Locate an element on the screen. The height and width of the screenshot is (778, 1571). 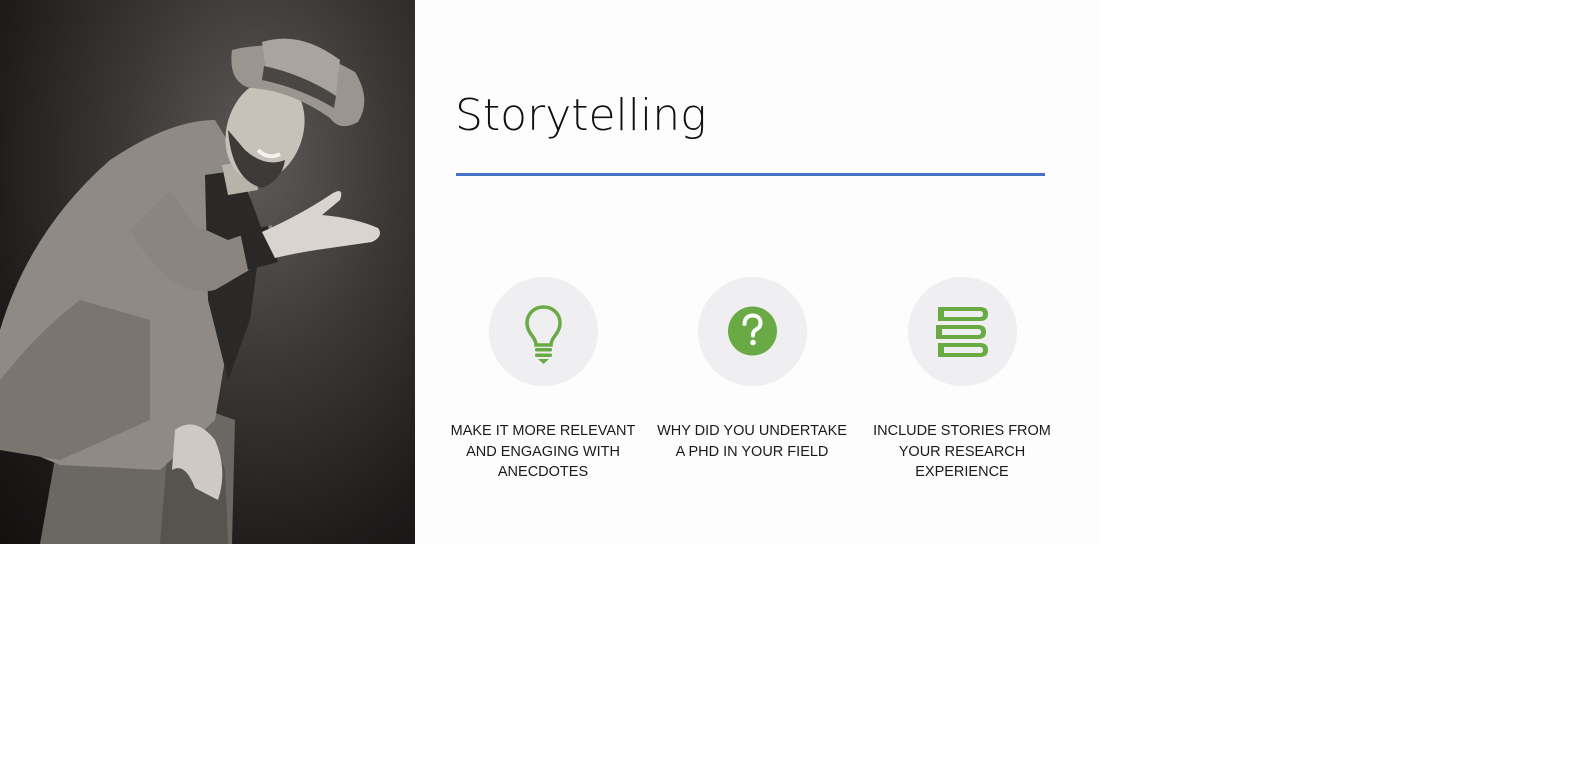
books-icon is located at coordinates (961, 332).